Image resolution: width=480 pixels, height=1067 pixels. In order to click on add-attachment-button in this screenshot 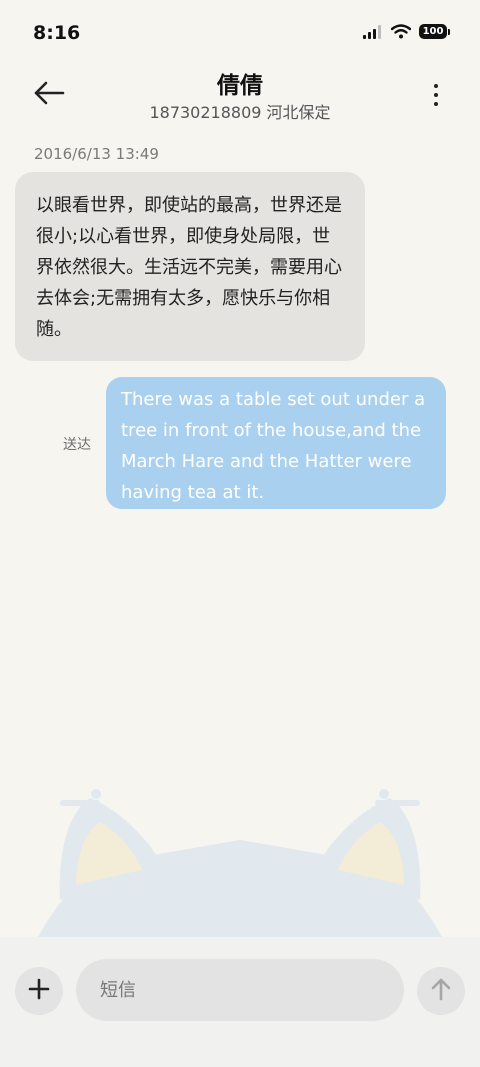, I will do `click(39, 991)`.